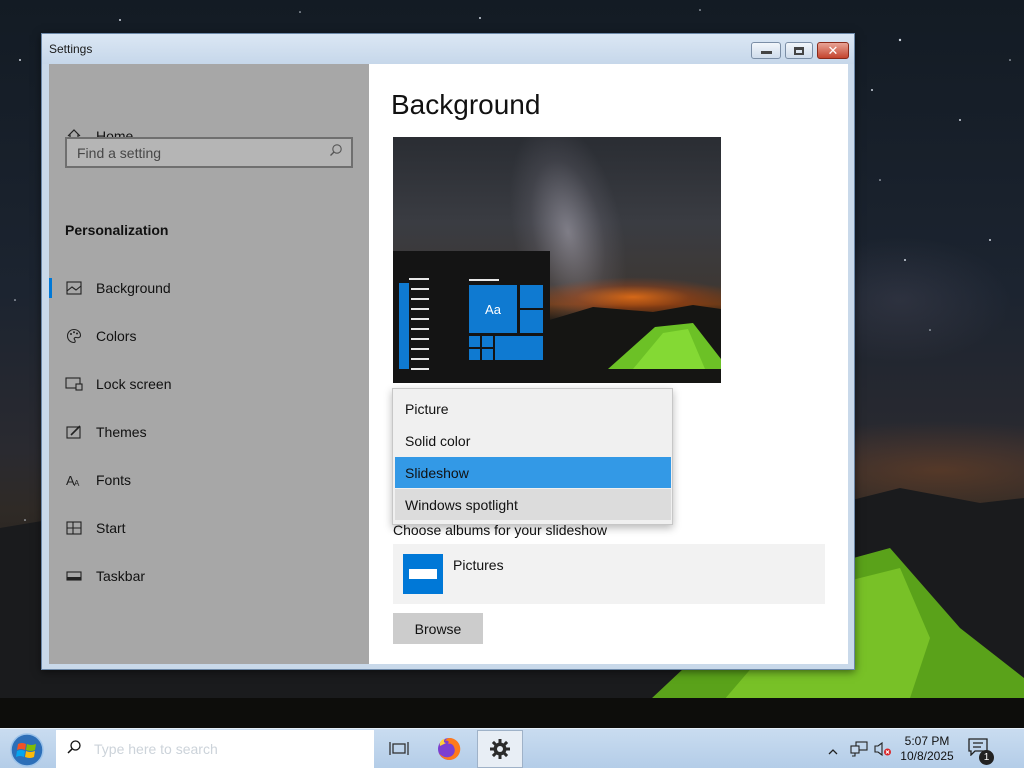 This screenshot has height=768, width=1024. I want to click on sidebar-item-taskbar: Taskbar, so click(209, 576).